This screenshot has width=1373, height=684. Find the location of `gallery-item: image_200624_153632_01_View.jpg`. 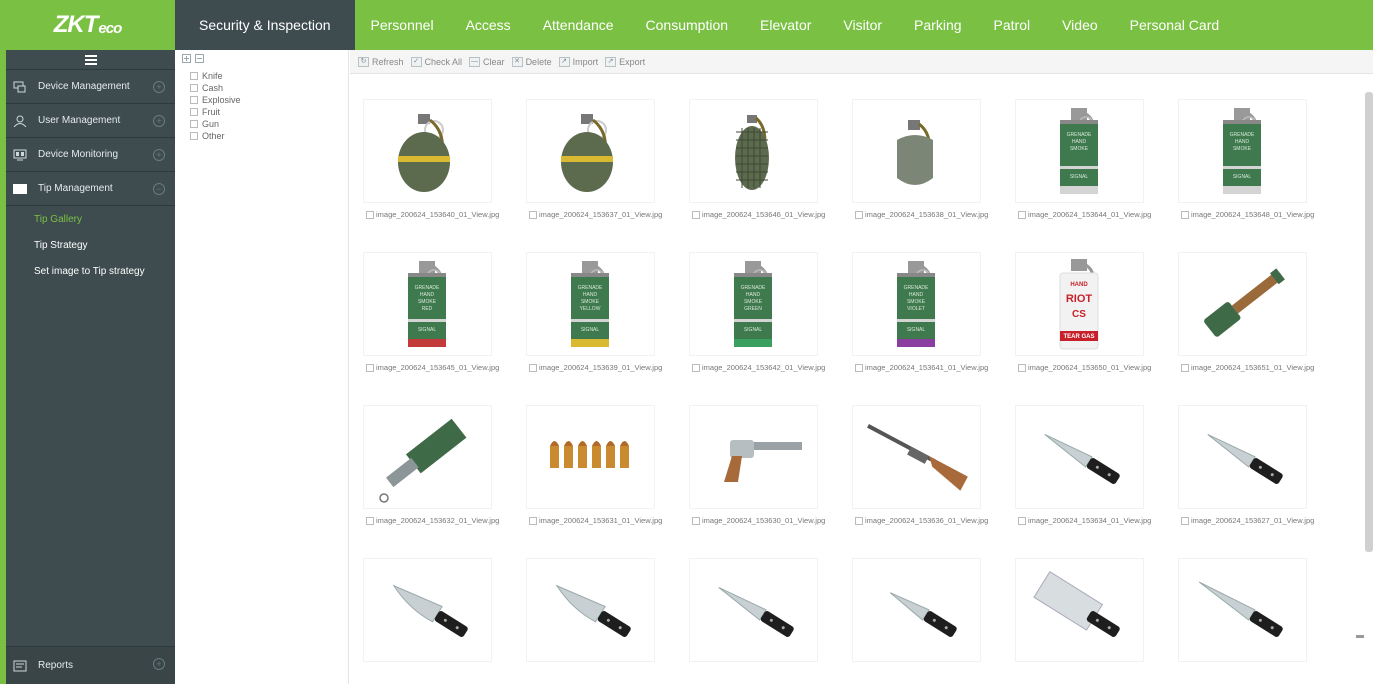

gallery-item: image_200624_153632_01_View.jpg is located at coordinates (427, 452).